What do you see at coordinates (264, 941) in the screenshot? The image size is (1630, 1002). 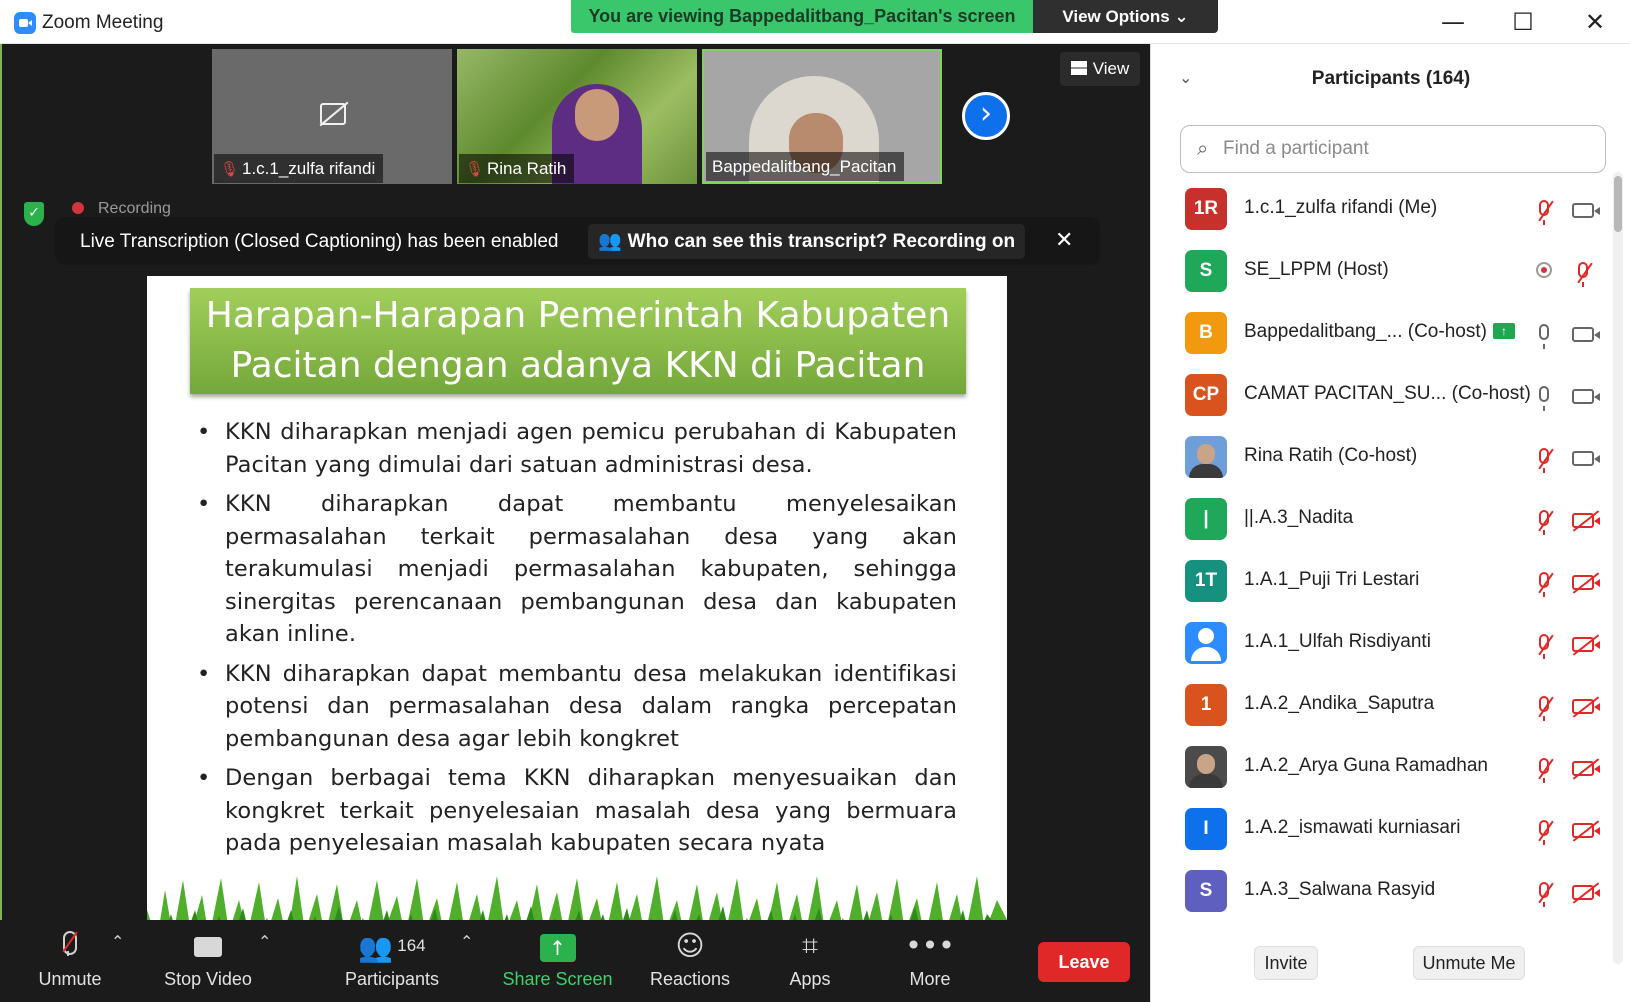 I see `video-options-caret-icon: ⌃` at bounding box center [264, 941].